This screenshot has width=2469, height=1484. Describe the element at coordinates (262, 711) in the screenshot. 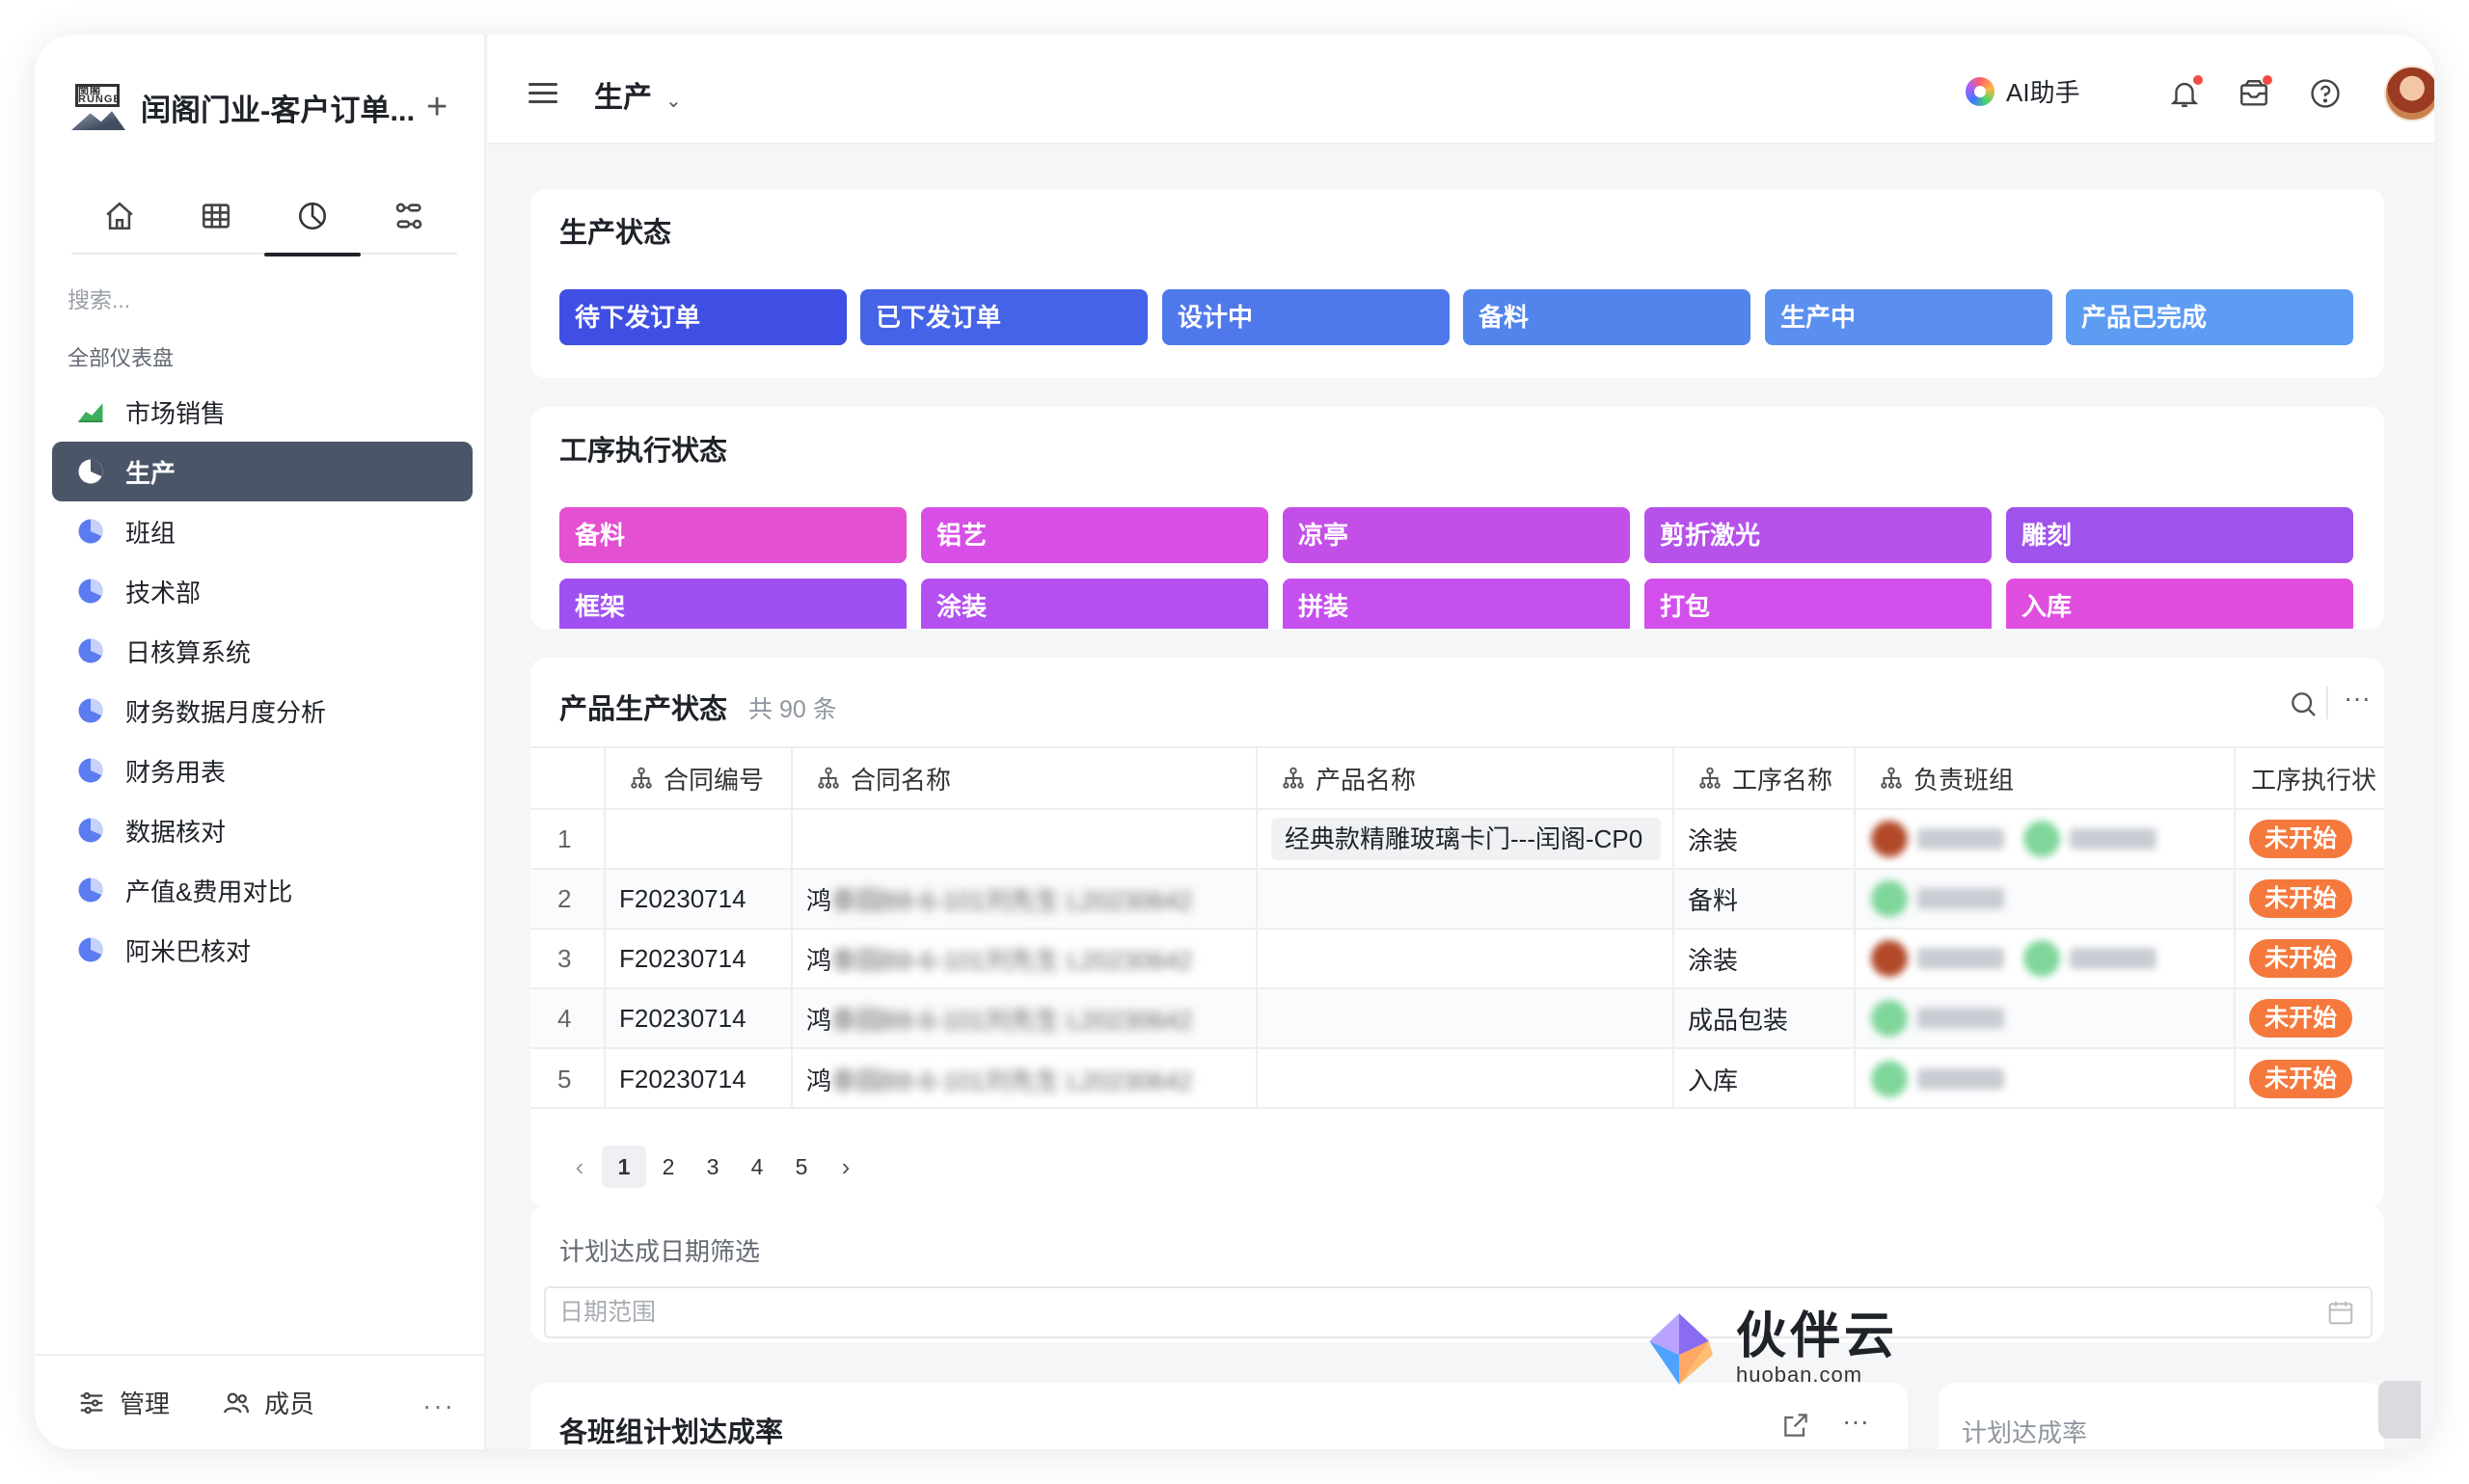

I see `sidebar-item-finance-monthly: 财务数据月度分析` at that location.